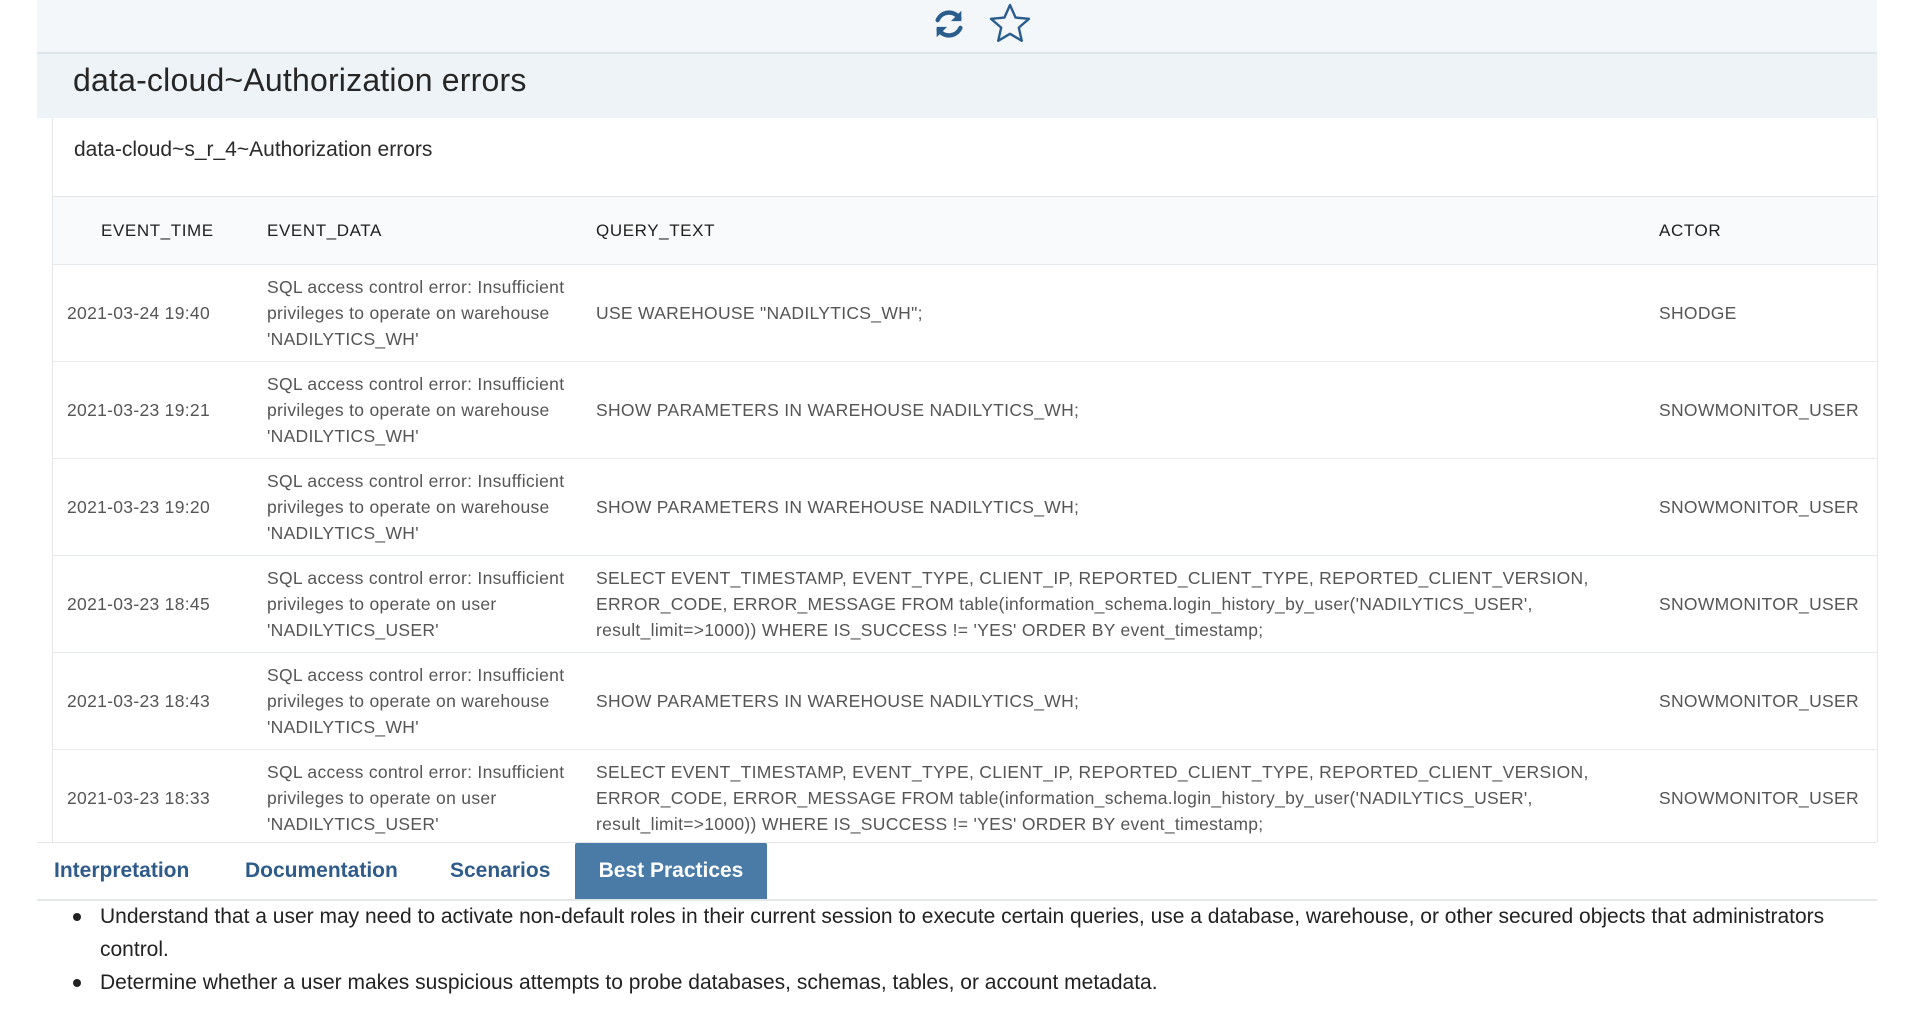 This screenshot has width=1910, height=1028. Describe the element at coordinates (424, 231) in the screenshot. I see `column-header-event-data: EVENT_DATA` at that location.